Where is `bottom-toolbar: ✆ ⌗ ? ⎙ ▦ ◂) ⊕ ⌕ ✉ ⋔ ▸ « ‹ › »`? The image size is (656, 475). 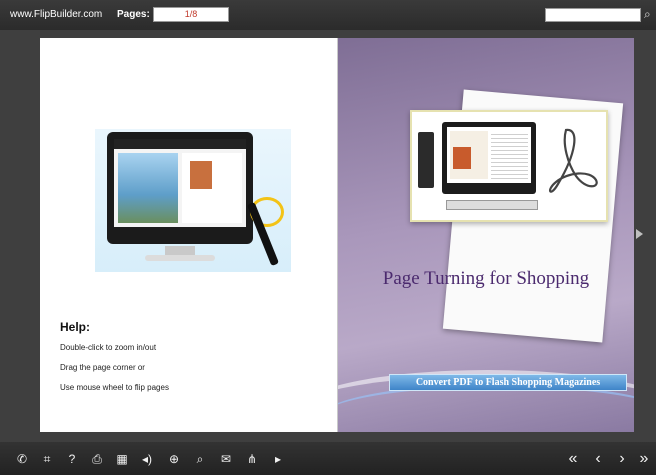
bottom-toolbar: ✆ ⌗ ? ⎙ ▦ ◂) ⊕ ⌕ ✉ ⋔ ▸ « ‹ › » is located at coordinates (328, 458).